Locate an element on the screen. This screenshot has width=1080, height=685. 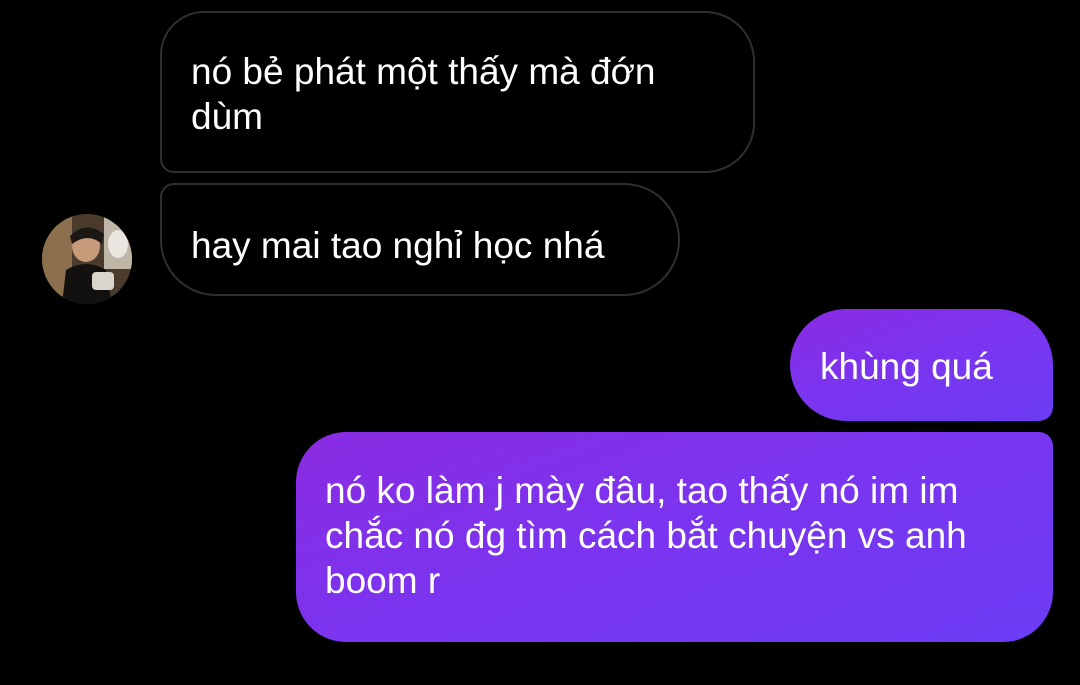
avatar-photo-icon is located at coordinates (87, 259).